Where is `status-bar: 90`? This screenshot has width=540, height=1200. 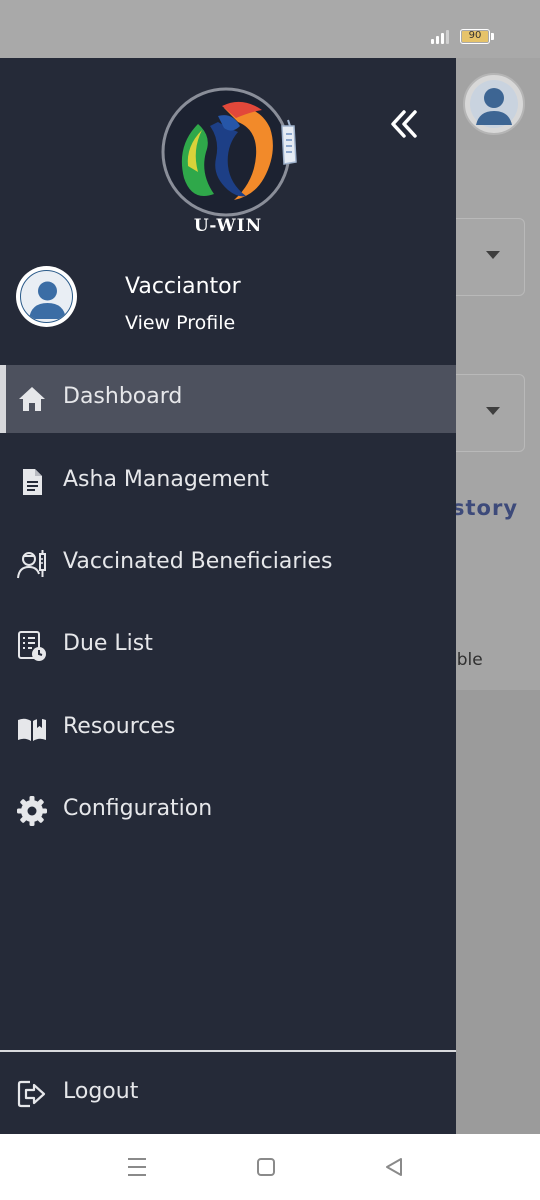
status-bar: 90 is located at coordinates (270, 29).